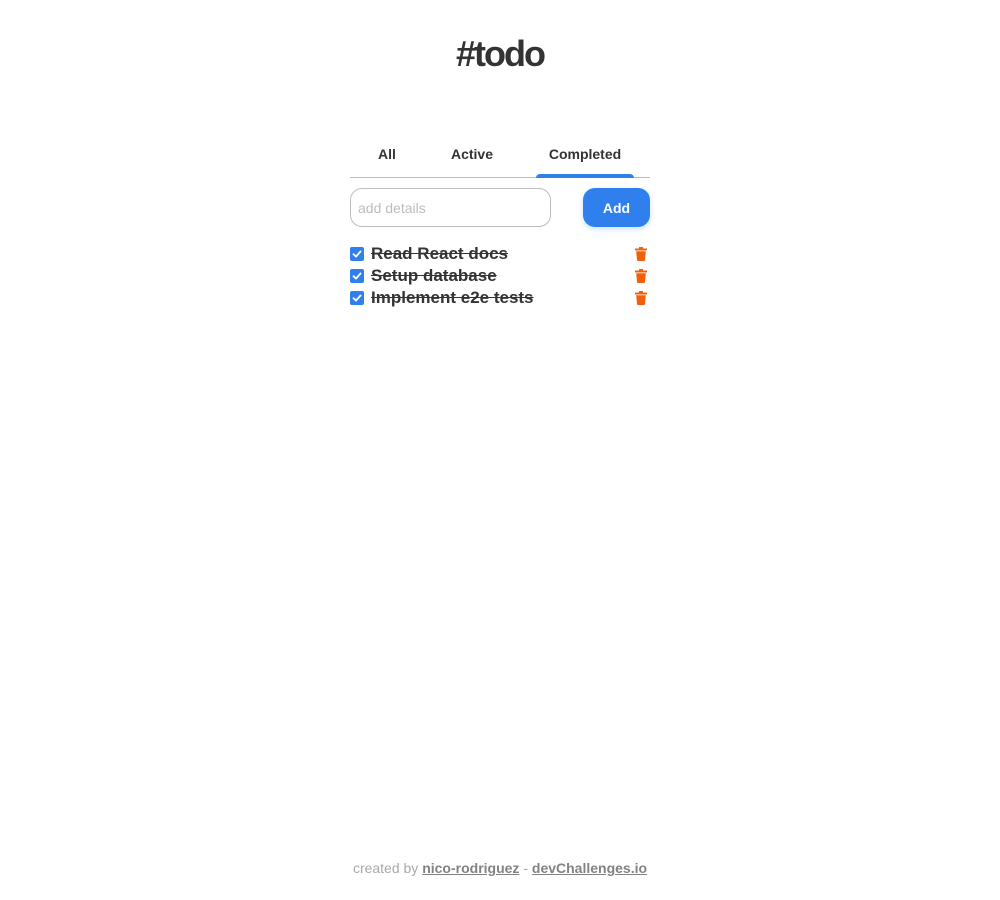 The image size is (1000, 900). What do you see at coordinates (439, 253) in the screenshot?
I see `todo-text: Read React docs` at bounding box center [439, 253].